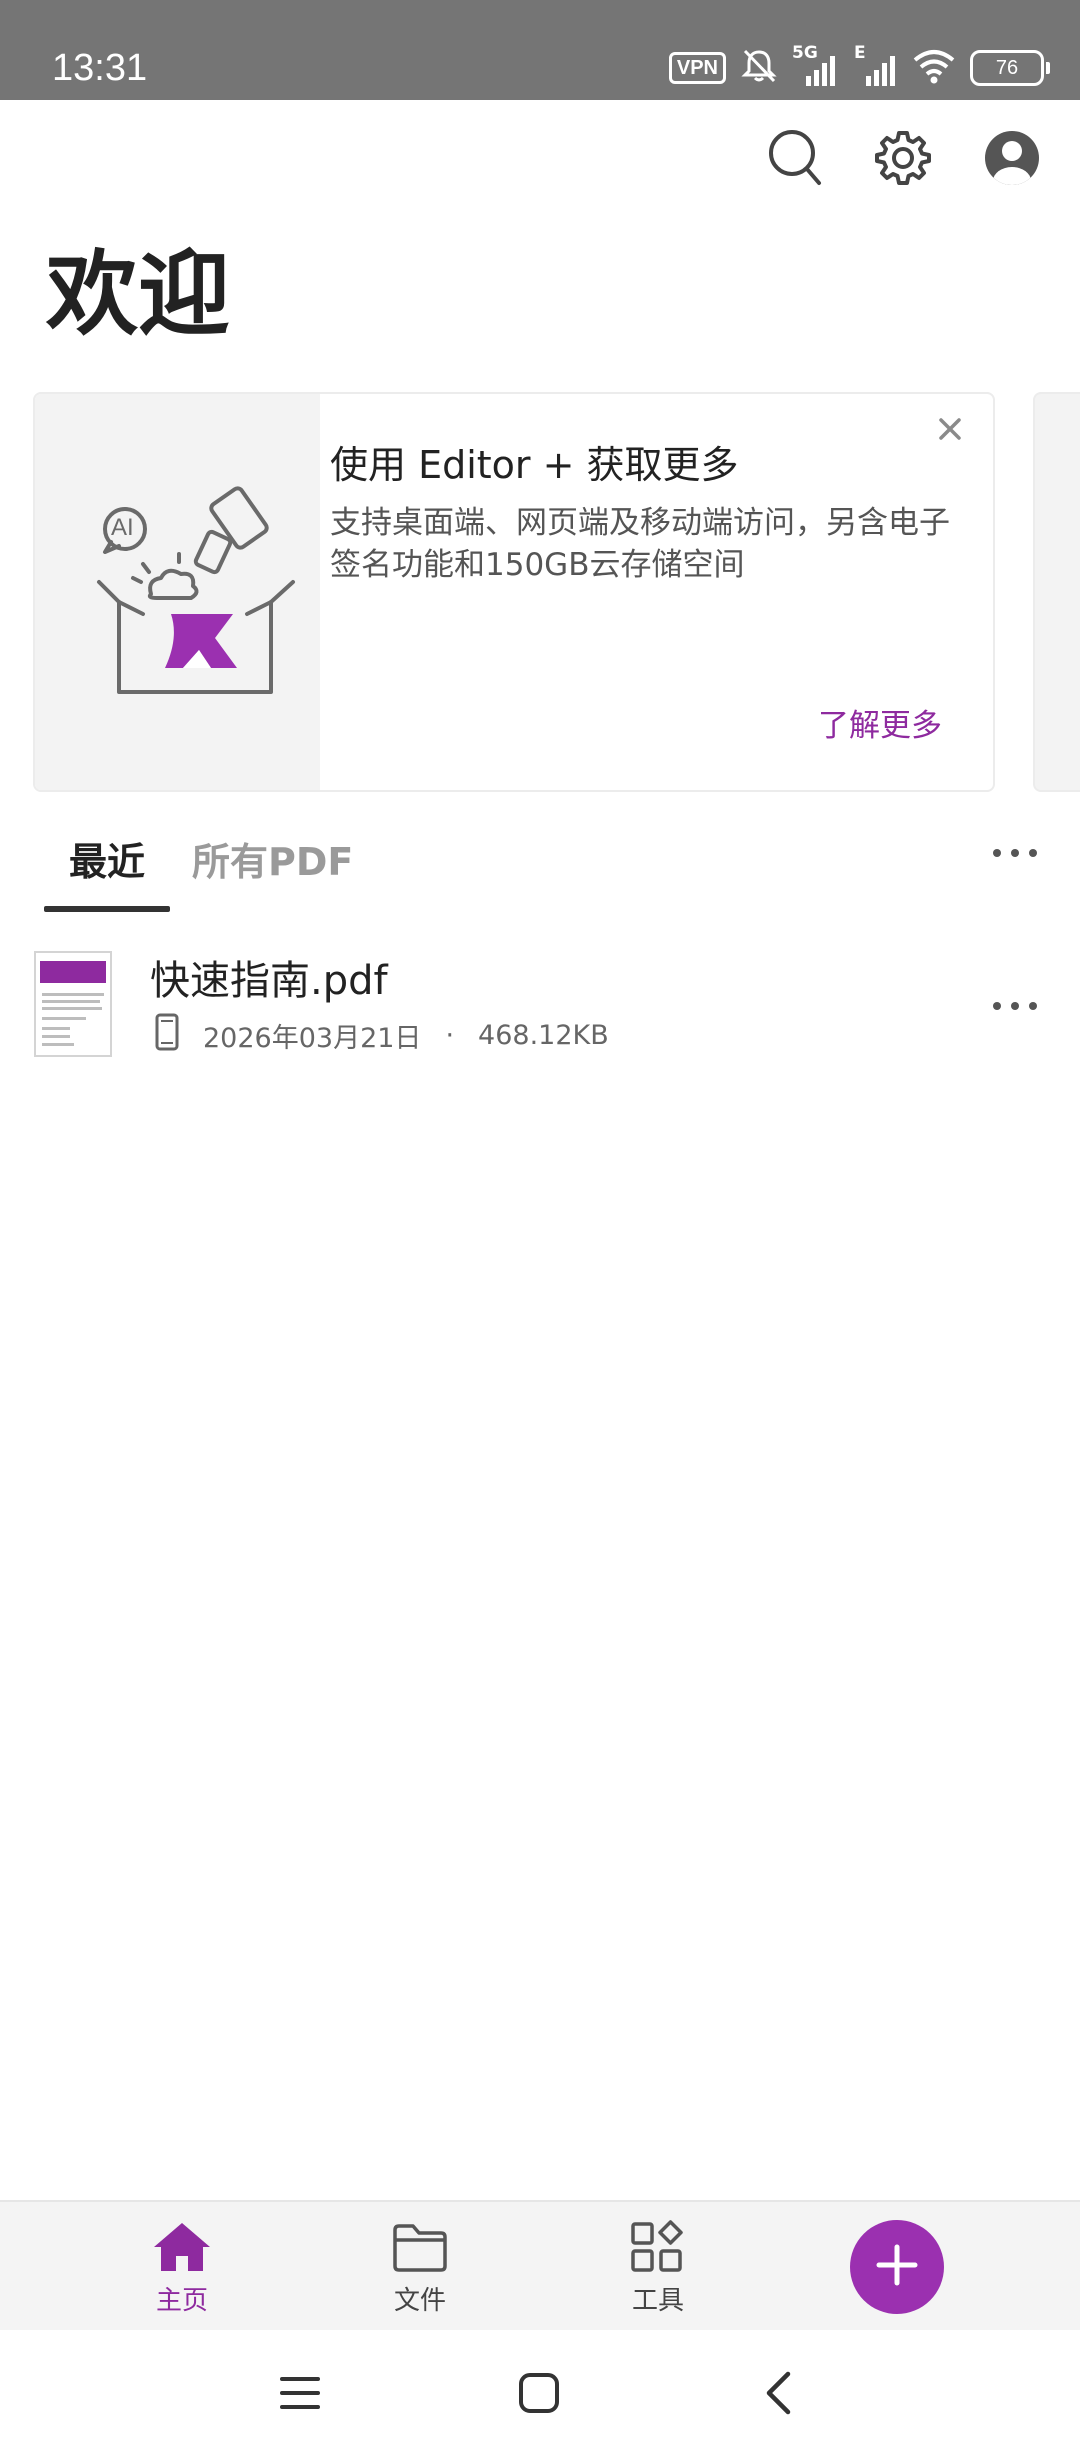  Describe the element at coordinates (138, 294) in the screenshot. I see `page-title: 欢迎` at that location.